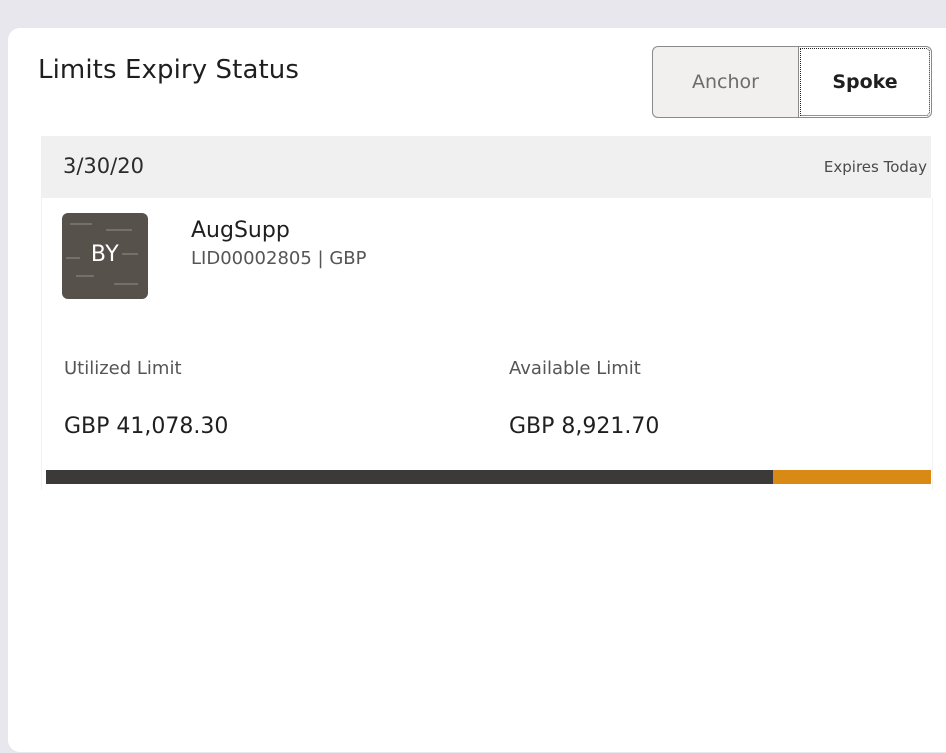 The width and height of the screenshot is (946, 753). What do you see at coordinates (240, 230) in the screenshot?
I see `party-name: AugSupp` at bounding box center [240, 230].